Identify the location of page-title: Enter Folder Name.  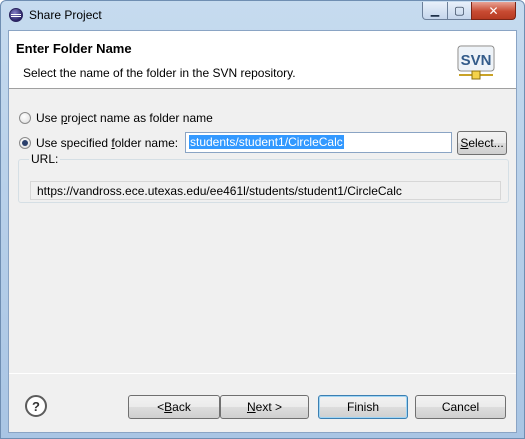
(74, 48).